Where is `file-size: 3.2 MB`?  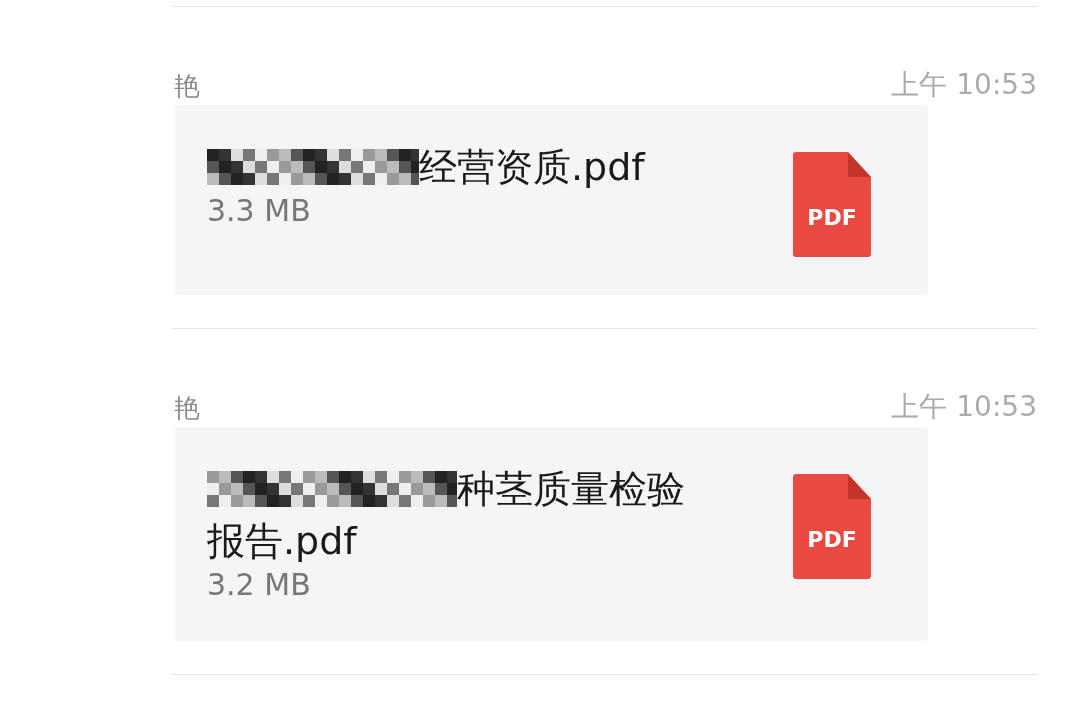 file-size: 3.2 MB is located at coordinates (259, 585).